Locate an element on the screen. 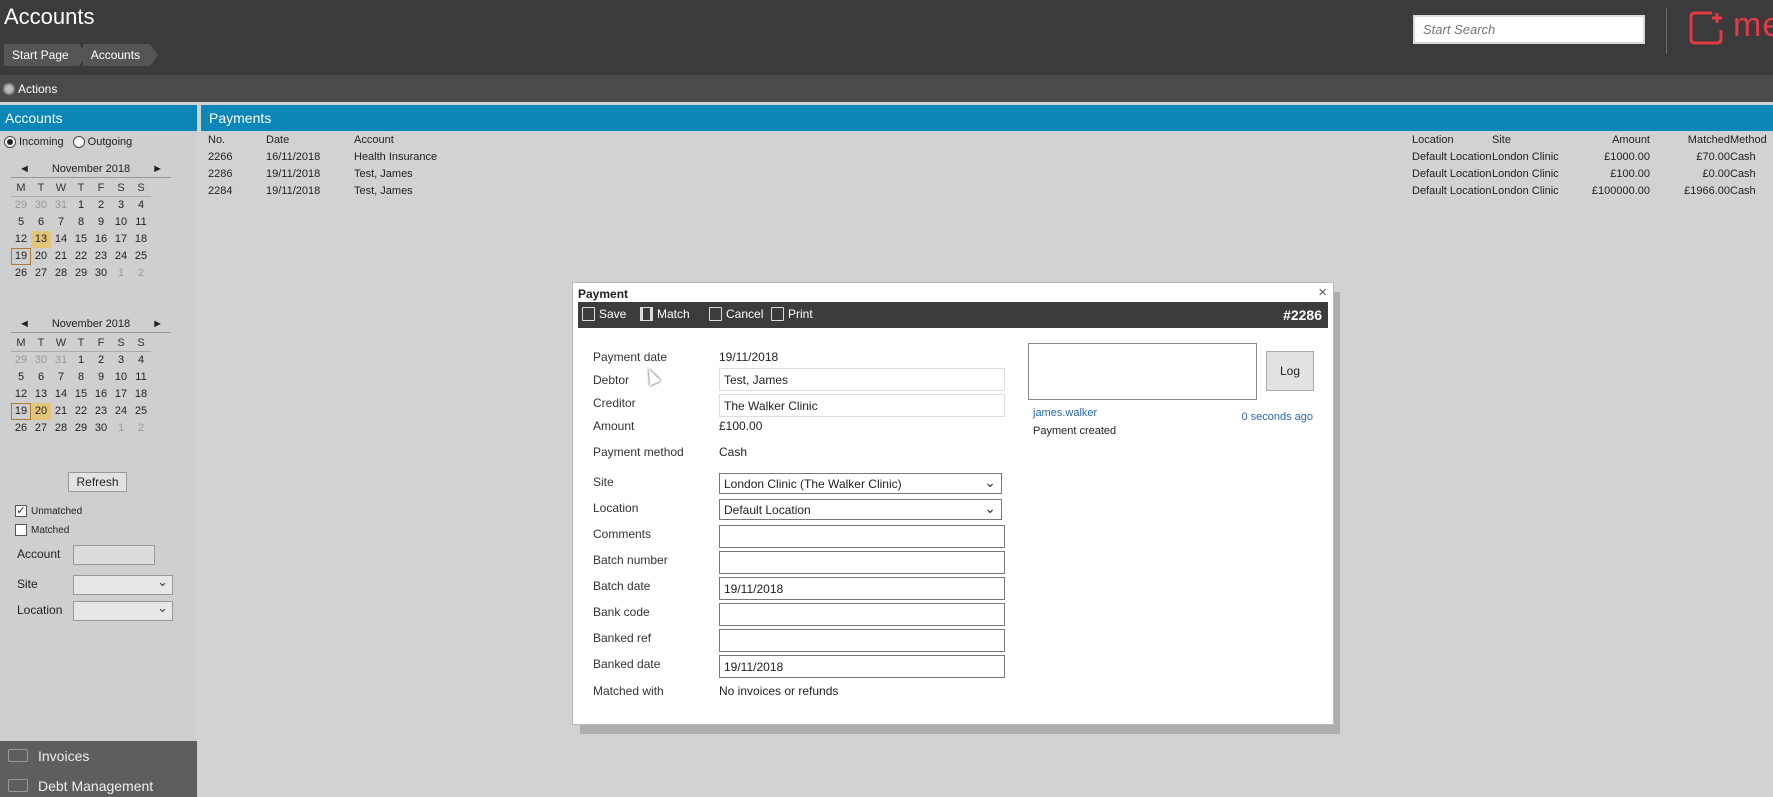  save-button: Save is located at coordinates (604, 314).